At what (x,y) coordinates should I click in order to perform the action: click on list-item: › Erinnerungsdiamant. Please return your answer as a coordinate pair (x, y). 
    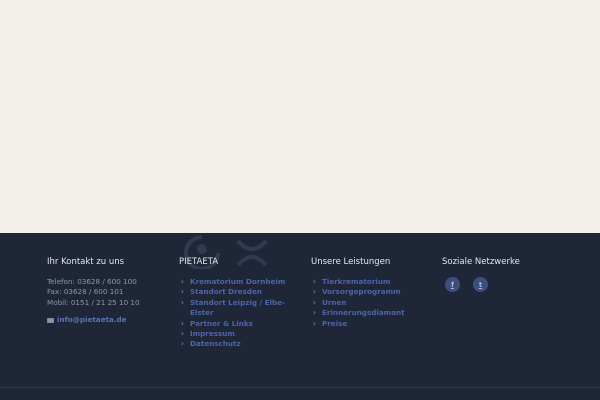
    Looking at the image, I should click on (373, 313).